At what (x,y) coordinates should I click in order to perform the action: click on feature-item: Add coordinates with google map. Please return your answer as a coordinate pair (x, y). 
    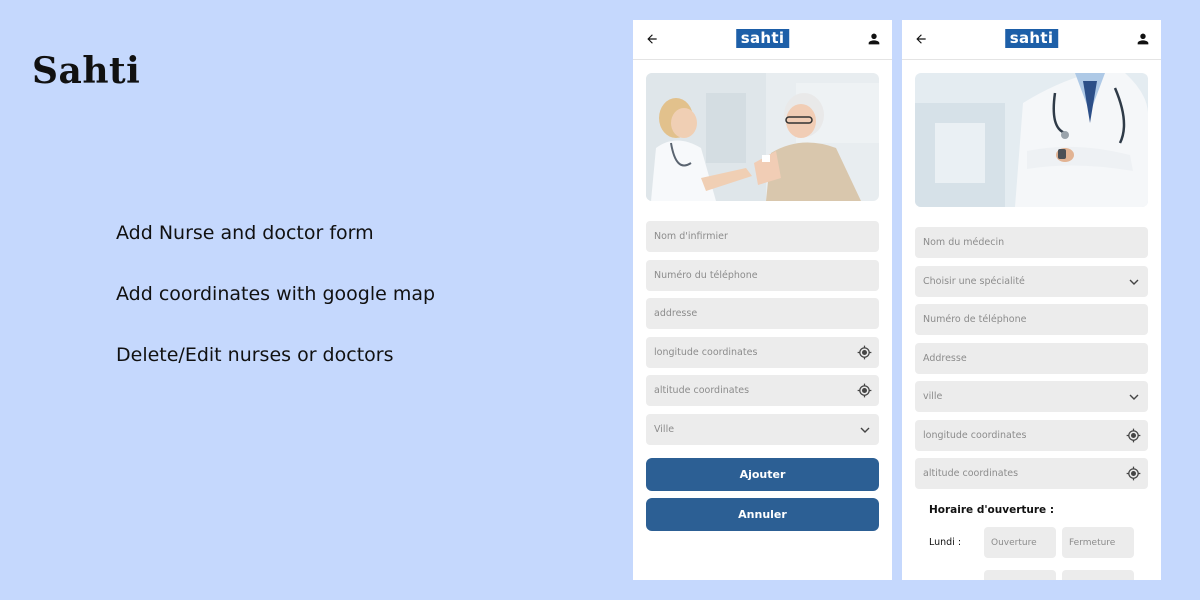
    Looking at the image, I should click on (276, 294).